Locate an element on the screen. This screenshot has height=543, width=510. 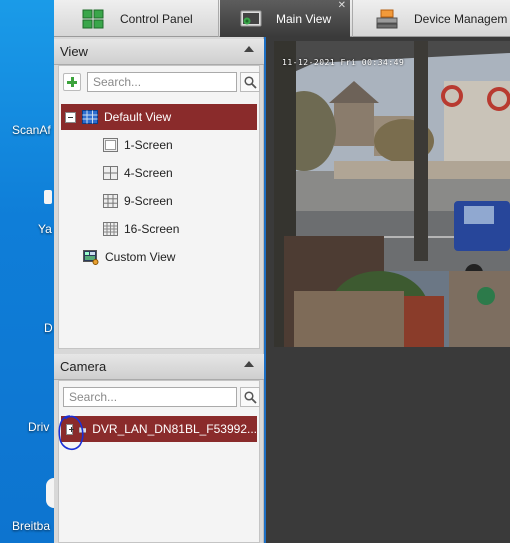
camera-panel-header: Camera is located at coordinates (159, 367).